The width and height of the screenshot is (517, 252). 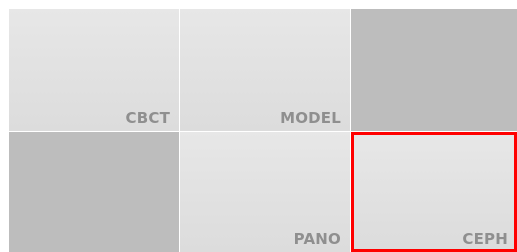 What do you see at coordinates (147, 118) in the screenshot?
I see `tile-label-cbct: CBCT` at bounding box center [147, 118].